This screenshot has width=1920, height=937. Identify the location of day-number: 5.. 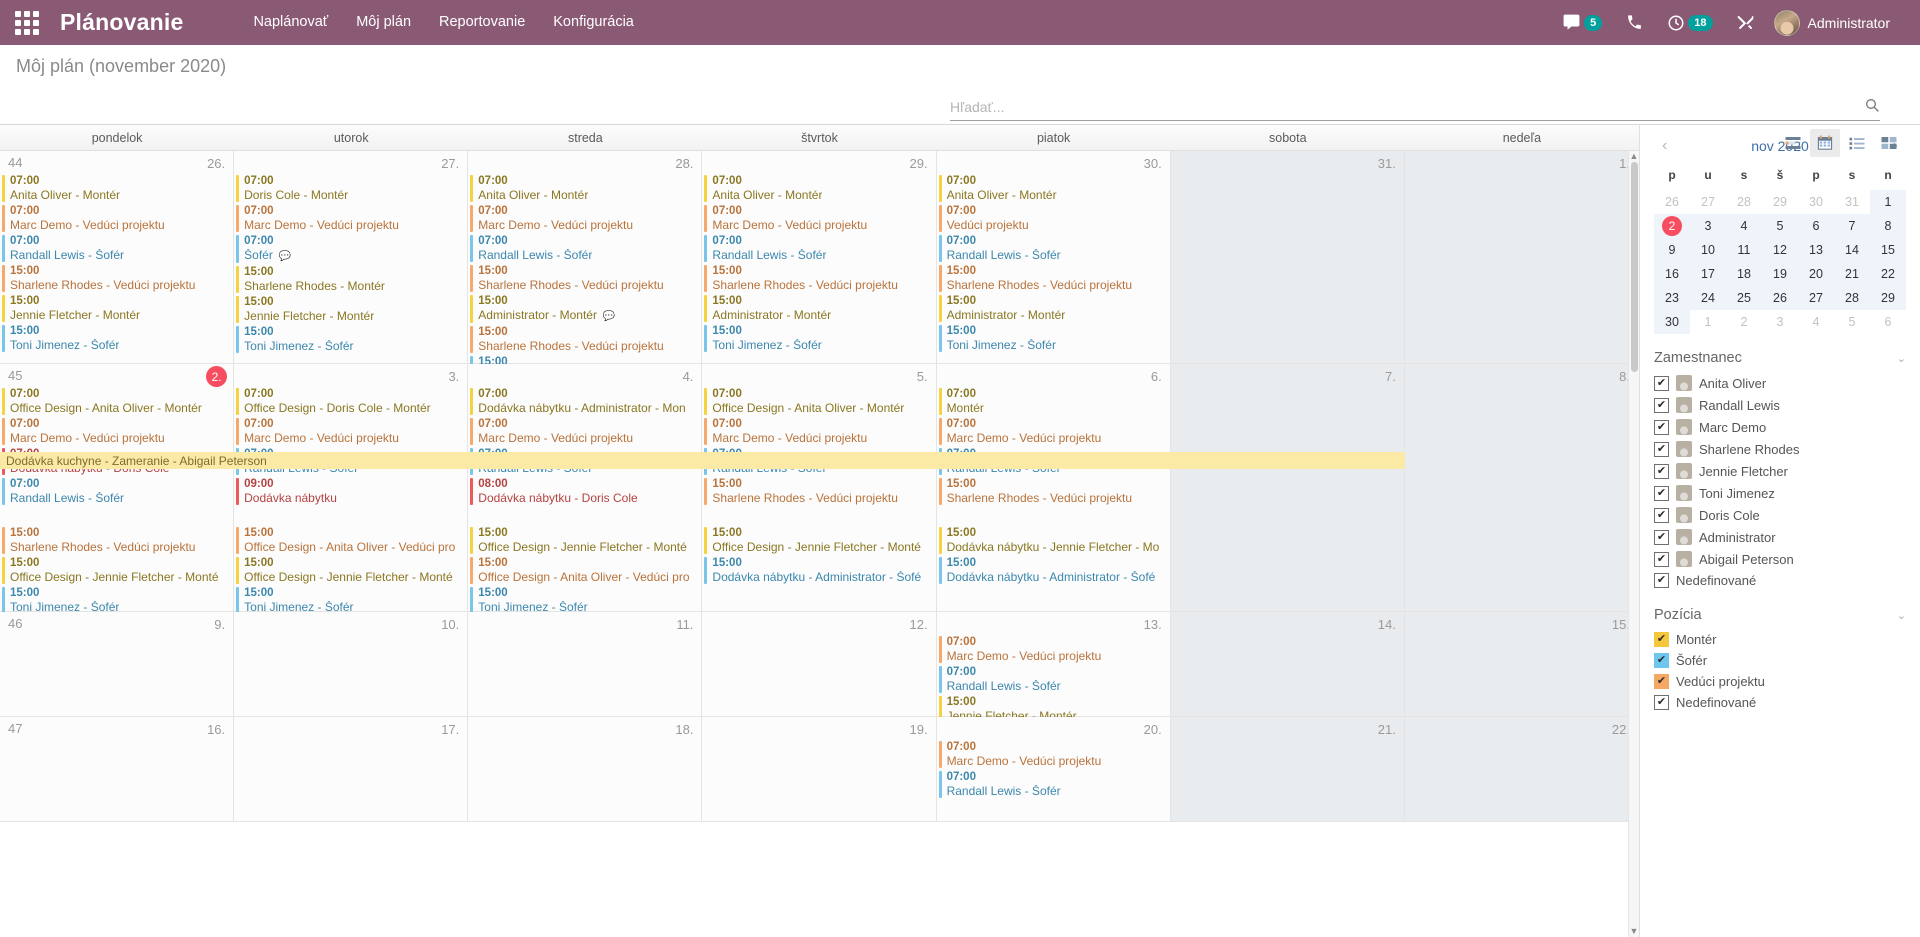
(922, 376).